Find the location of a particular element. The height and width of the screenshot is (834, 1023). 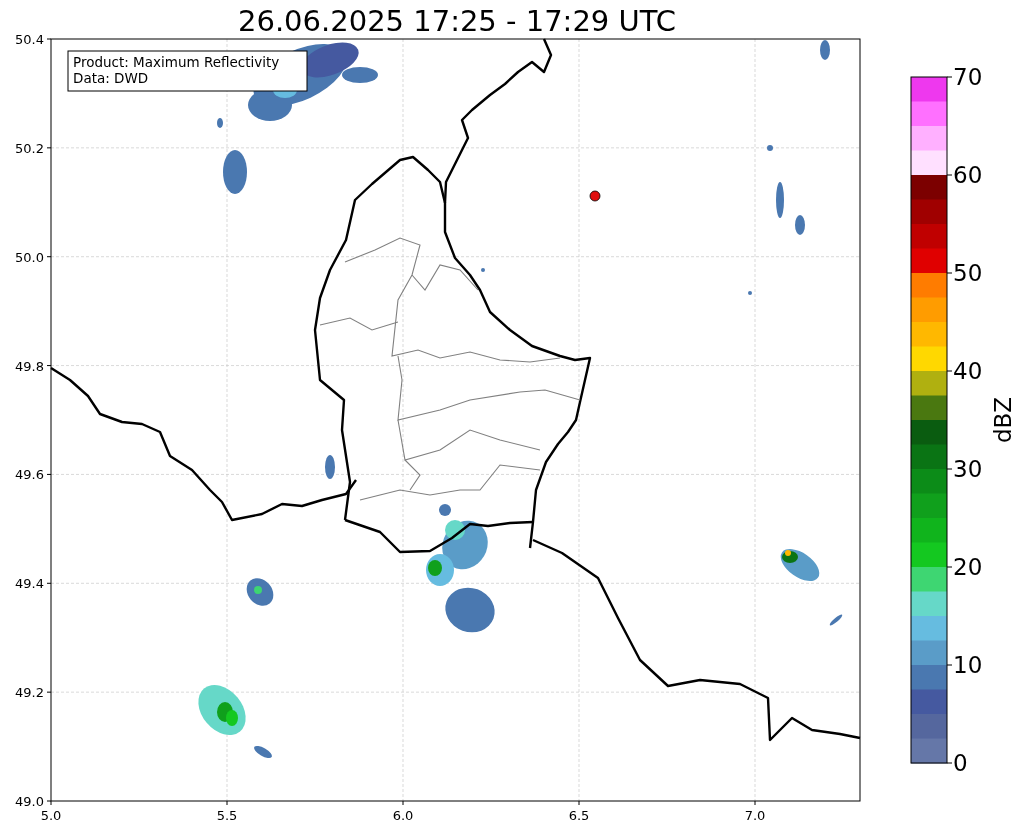

colorbar-tick-label: 0 is located at coordinates (960, 763).